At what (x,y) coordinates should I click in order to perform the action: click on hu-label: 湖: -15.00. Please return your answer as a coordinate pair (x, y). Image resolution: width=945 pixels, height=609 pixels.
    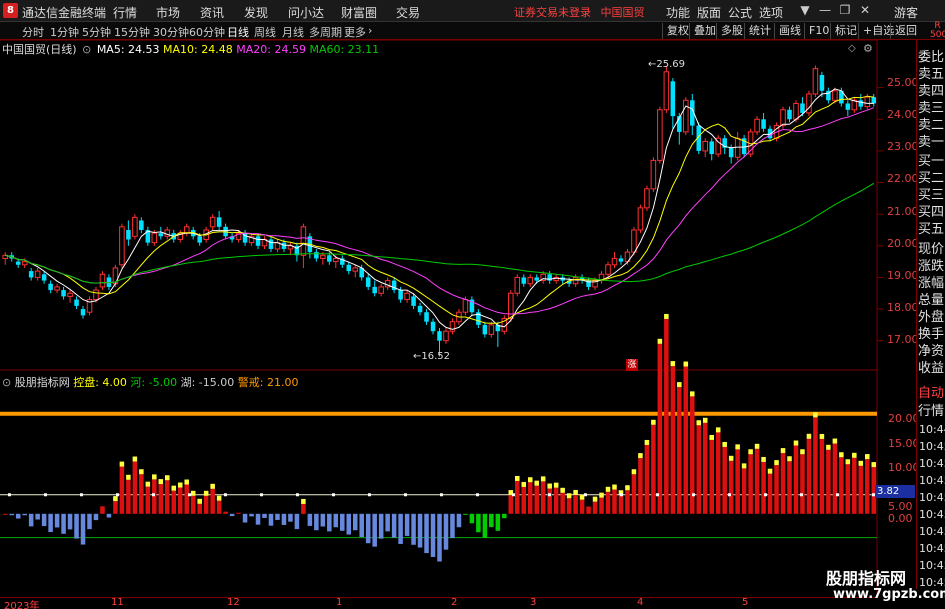
    Looking at the image, I should click on (207, 382).